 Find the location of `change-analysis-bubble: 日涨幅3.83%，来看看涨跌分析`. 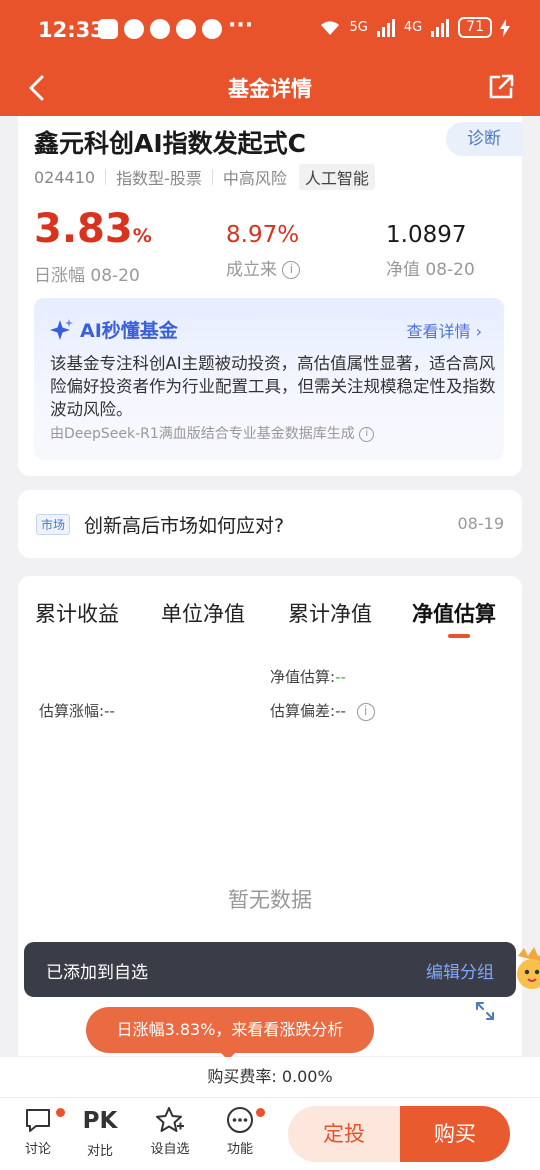

change-analysis-bubble: 日涨幅3.83%，来看看涨跌分析 is located at coordinates (230, 1030).